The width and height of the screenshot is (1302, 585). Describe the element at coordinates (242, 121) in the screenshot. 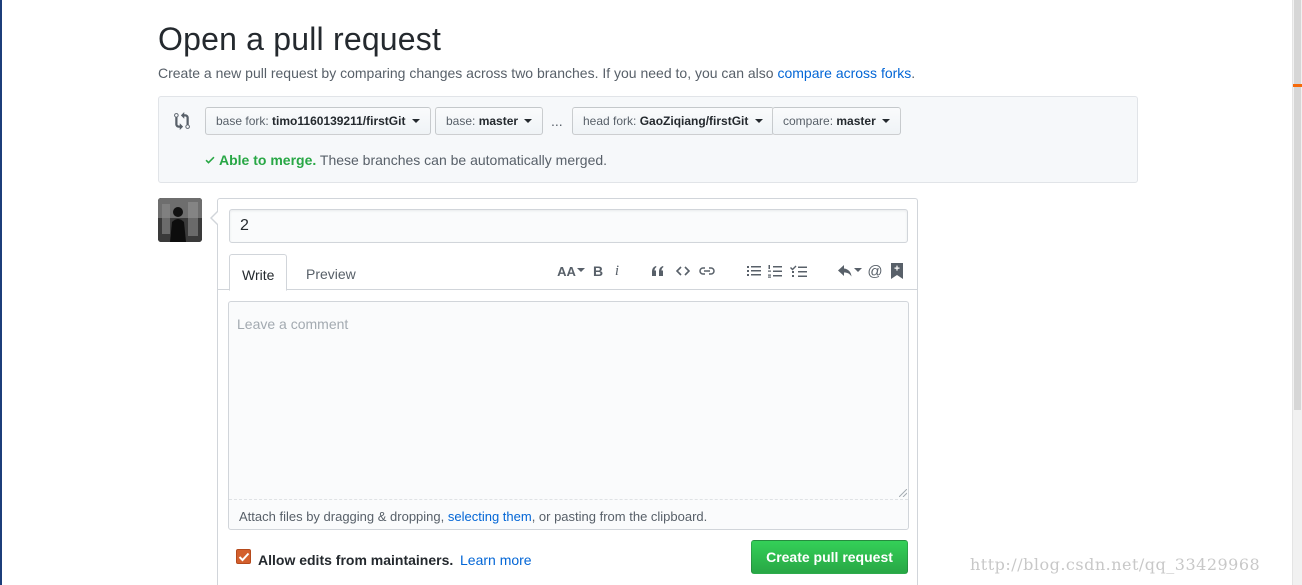

I see `base-fork-label: base fork:` at that location.